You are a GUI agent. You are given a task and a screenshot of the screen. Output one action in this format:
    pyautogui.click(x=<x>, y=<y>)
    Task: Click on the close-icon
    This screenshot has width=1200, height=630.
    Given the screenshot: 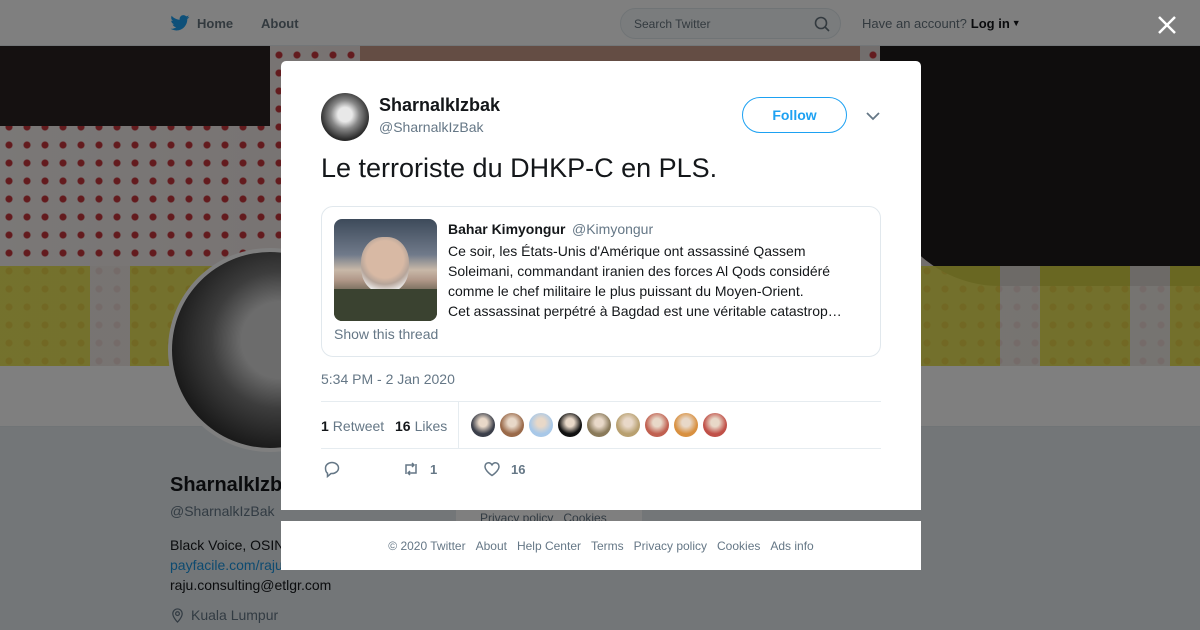 What is the action you would take?
    pyautogui.click(x=1167, y=25)
    